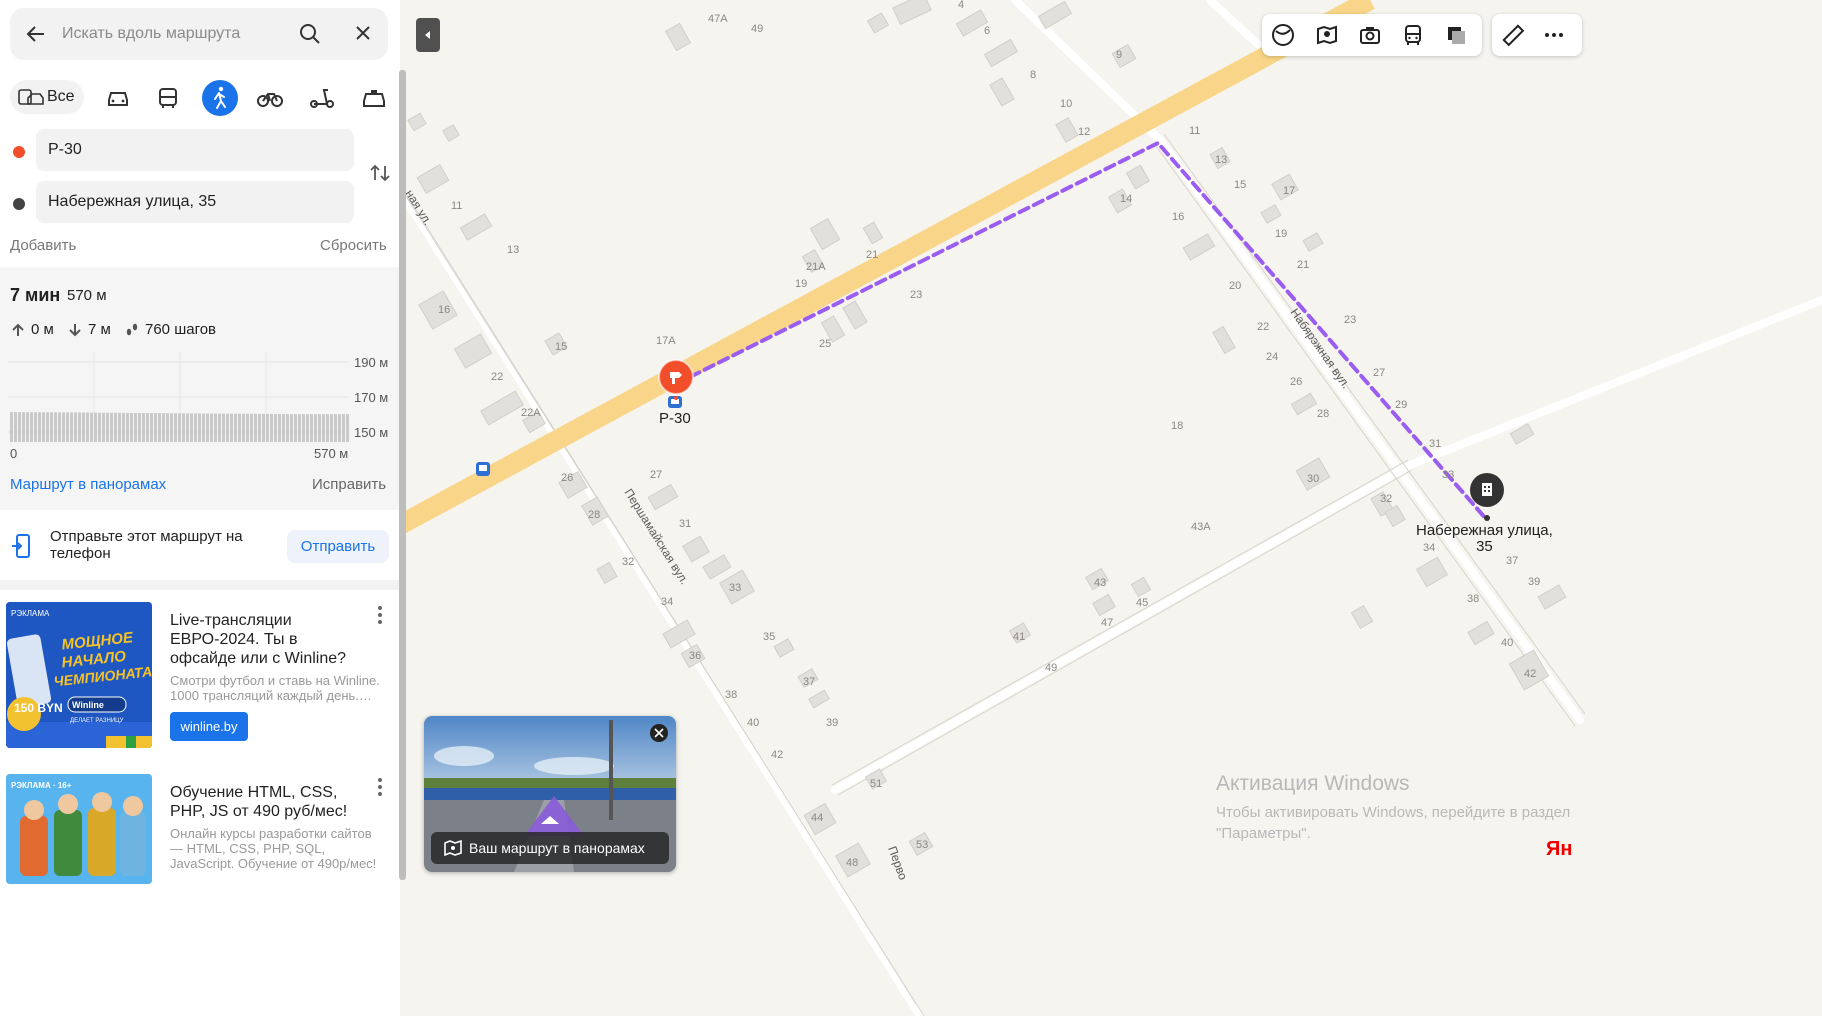  What do you see at coordinates (65, 149) in the screenshot?
I see `route-from-value: Р-30` at bounding box center [65, 149].